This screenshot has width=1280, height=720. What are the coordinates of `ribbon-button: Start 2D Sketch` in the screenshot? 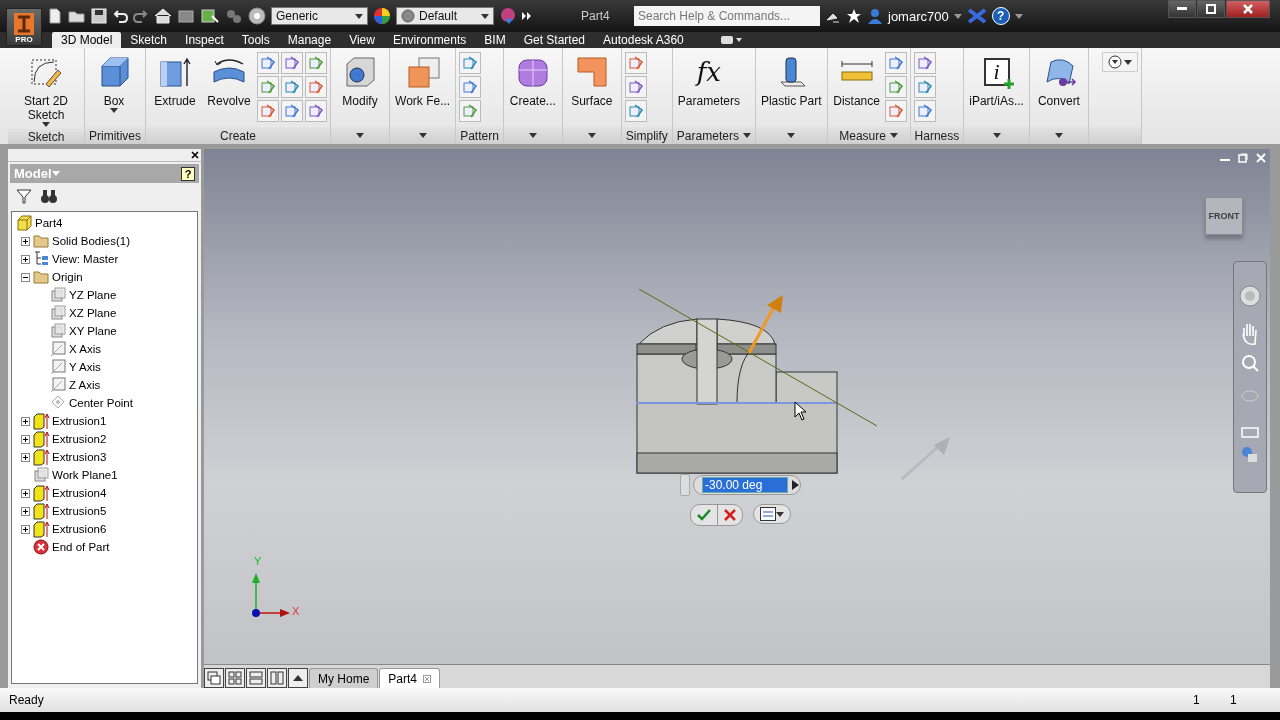 It's located at (46, 90).